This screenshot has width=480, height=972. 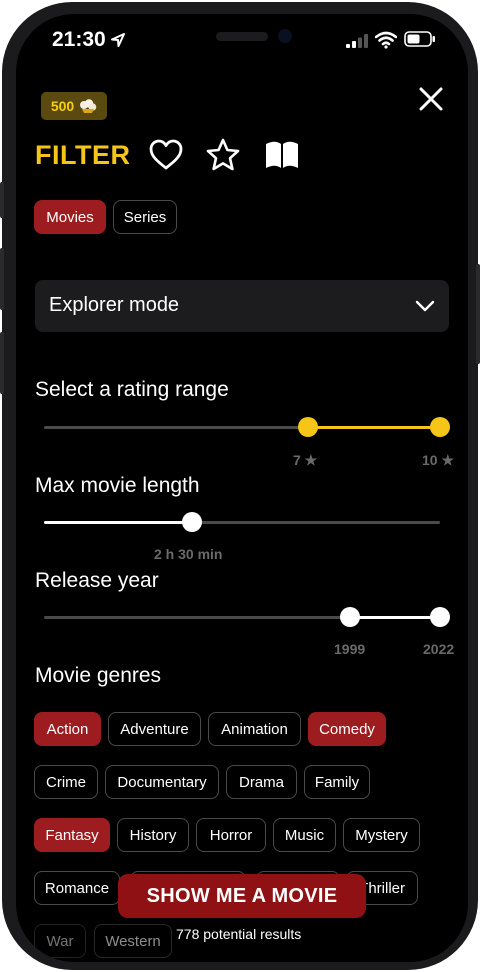 I want to click on genre-chip-animation: Animation, so click(x=254, y=729).